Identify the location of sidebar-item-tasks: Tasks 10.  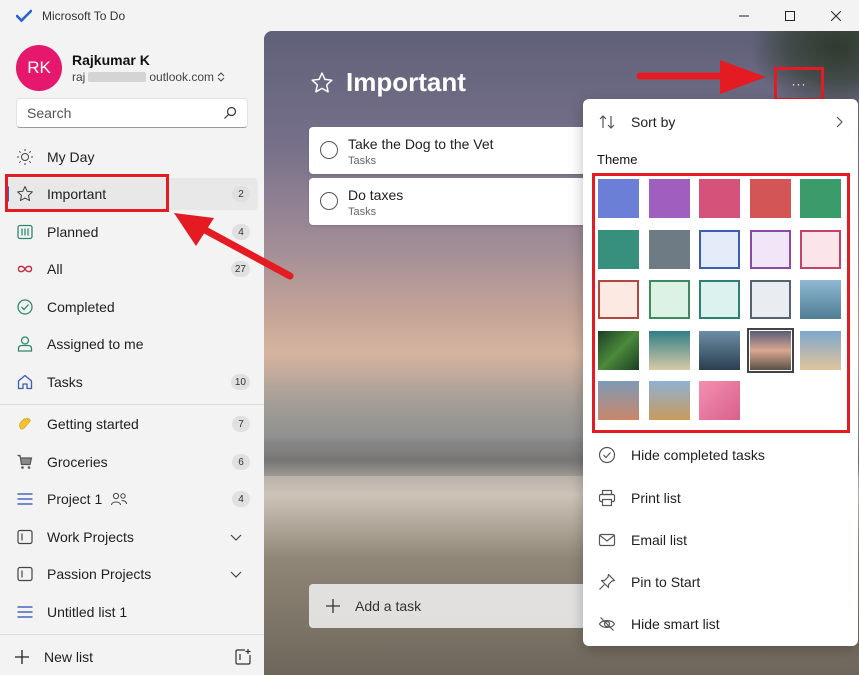
(132, 382).